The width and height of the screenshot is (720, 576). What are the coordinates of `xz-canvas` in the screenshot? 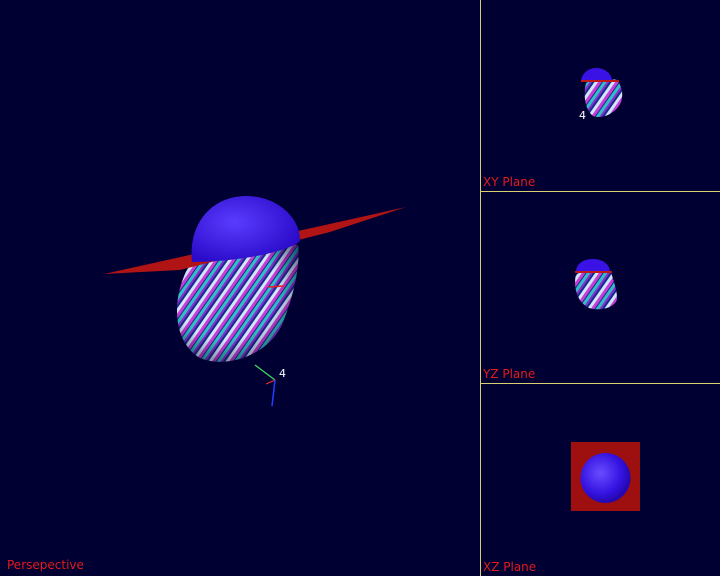 It's located at (605, 476).